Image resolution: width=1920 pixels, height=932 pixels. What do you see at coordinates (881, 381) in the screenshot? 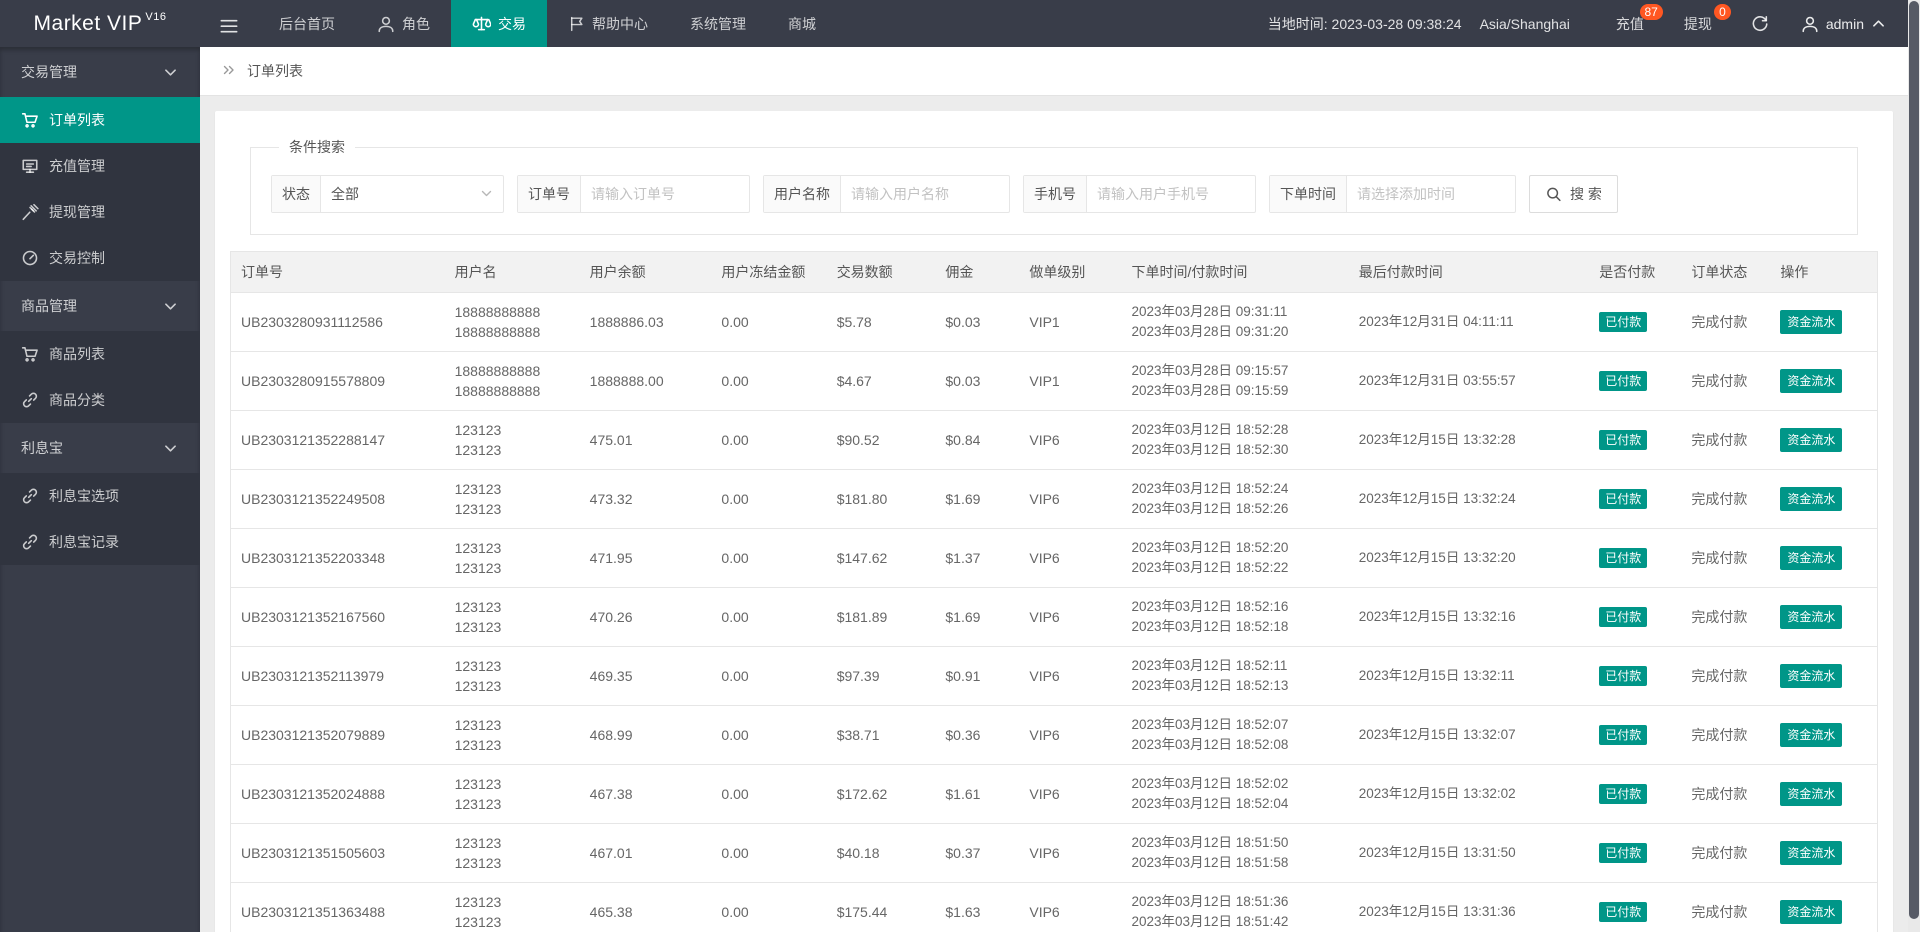
I see `cell-amount: $4.67` at bounding box center [881, 381].